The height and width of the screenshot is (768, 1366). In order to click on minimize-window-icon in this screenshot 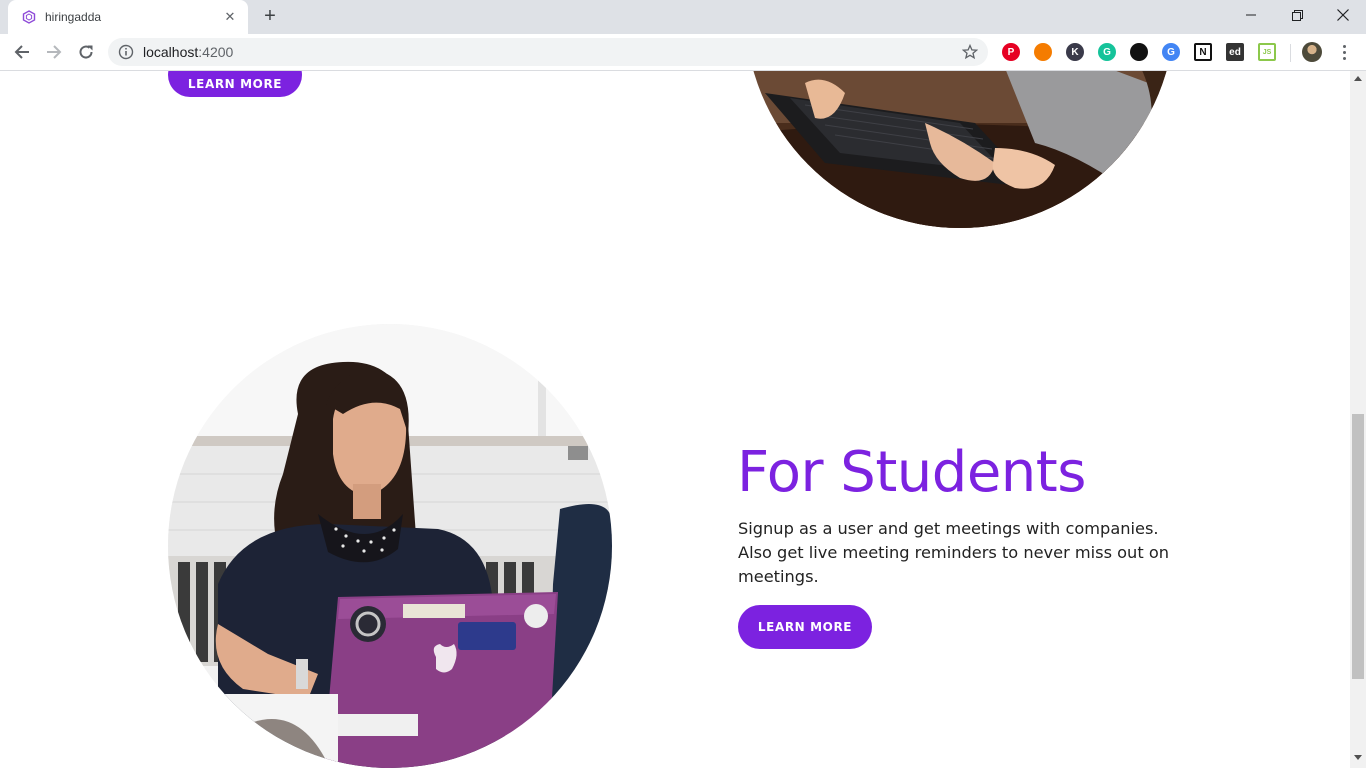, I will do `click(1251, 15)`.